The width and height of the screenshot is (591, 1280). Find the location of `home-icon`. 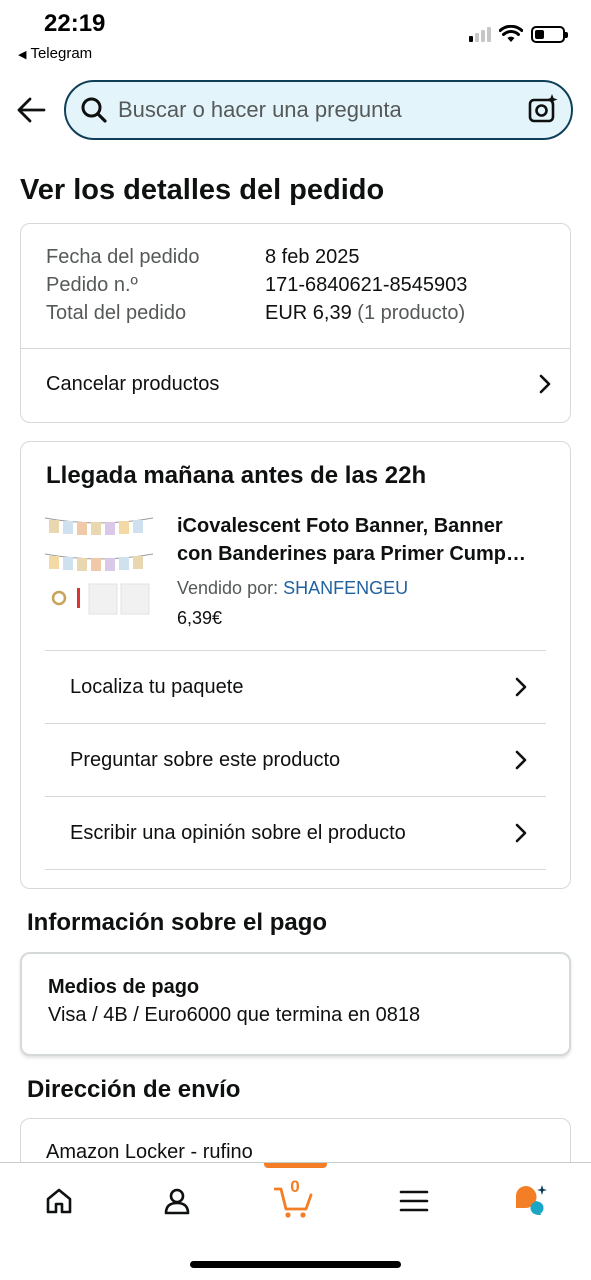

home-icon is located at coordinates (59, 1201).